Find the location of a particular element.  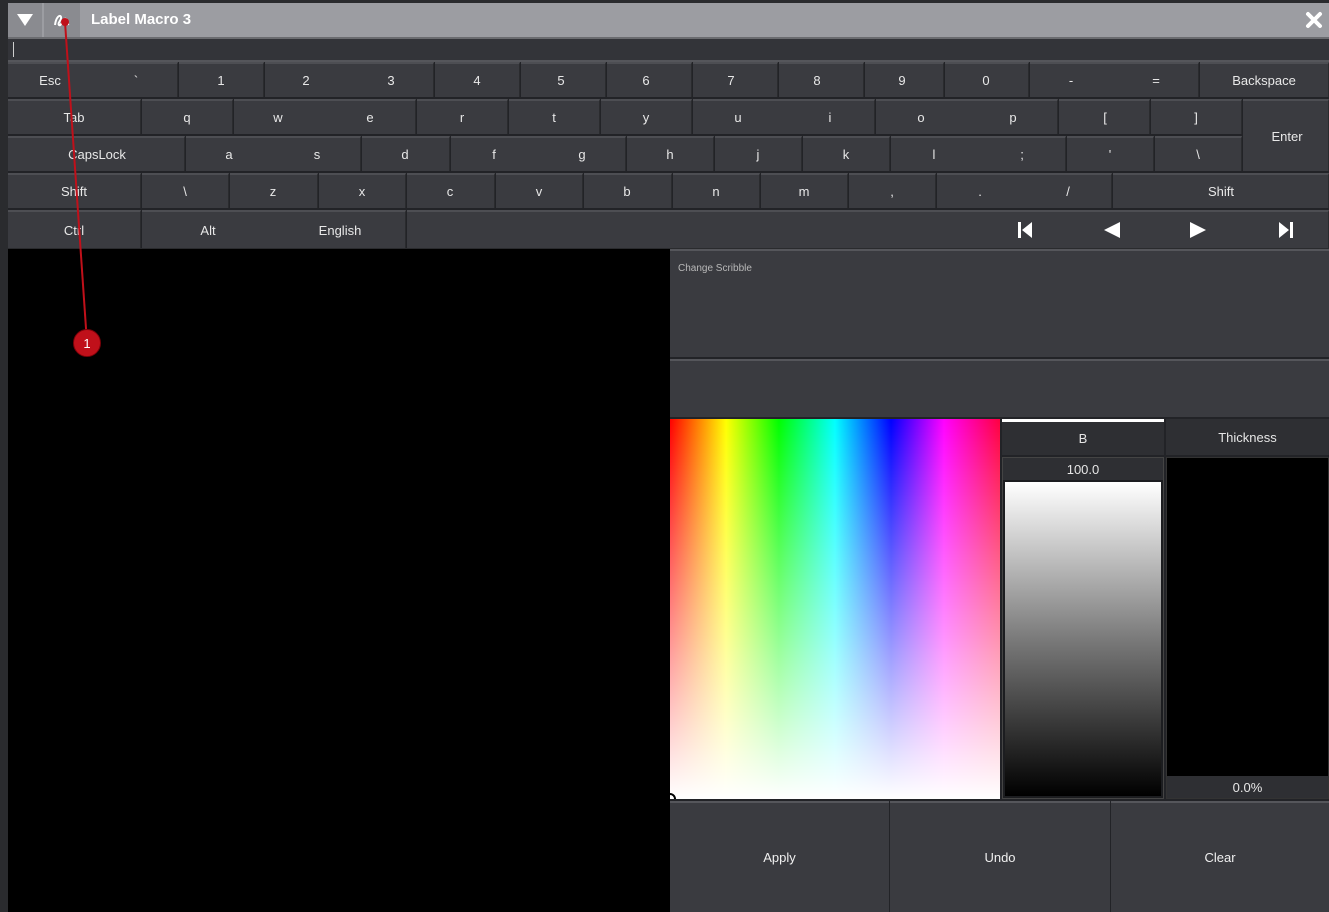

key-6: 6 is located at coordinates (649, 79).